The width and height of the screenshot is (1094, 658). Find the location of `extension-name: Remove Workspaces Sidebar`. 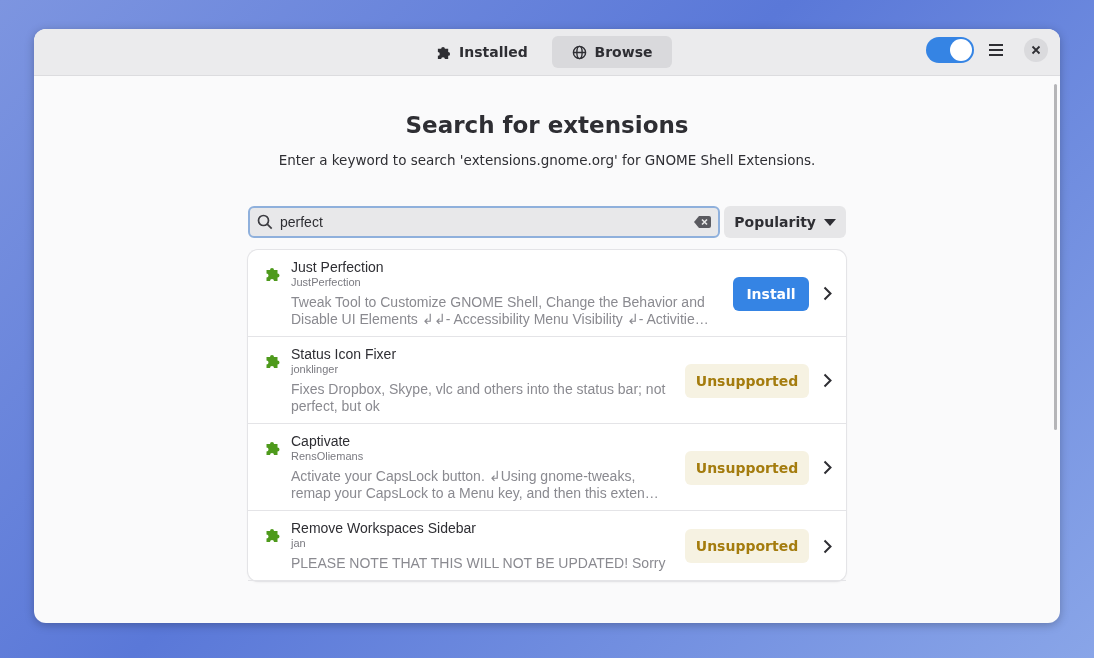

extension-name: Remove Workspaces Sidebar is located at coordinates (384, 528).